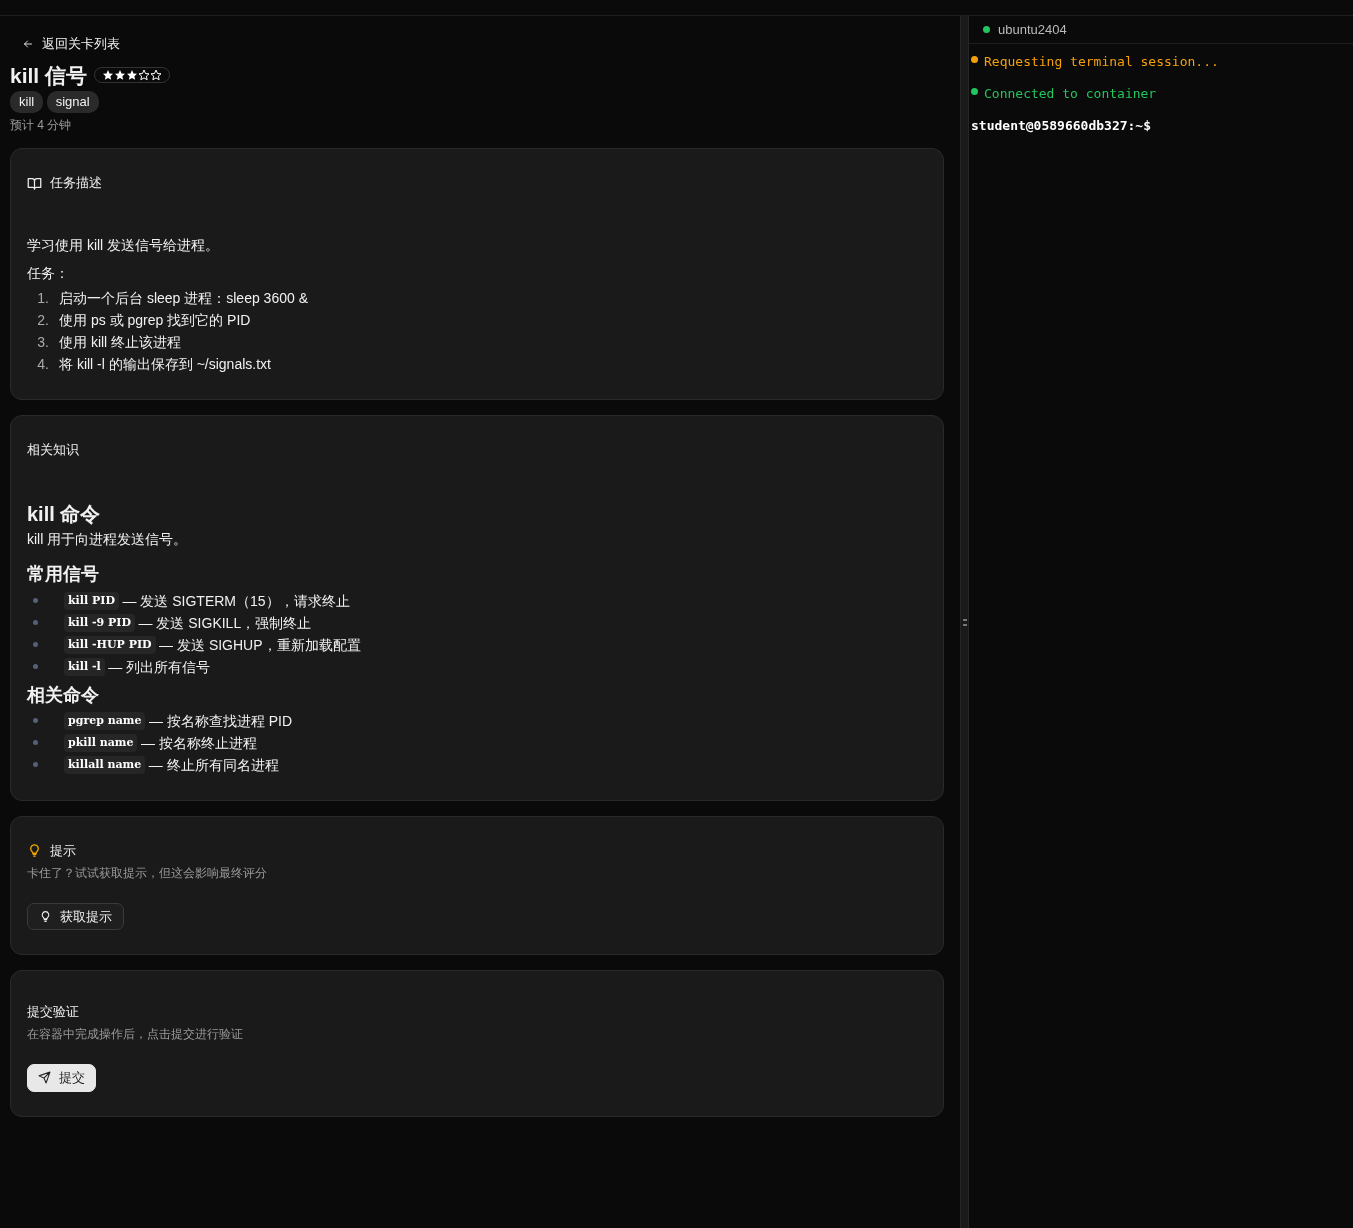  Describe the element at coordinates (99, 622) in the screenshot. I see `code-snippet: kill -9 PID` at that location.